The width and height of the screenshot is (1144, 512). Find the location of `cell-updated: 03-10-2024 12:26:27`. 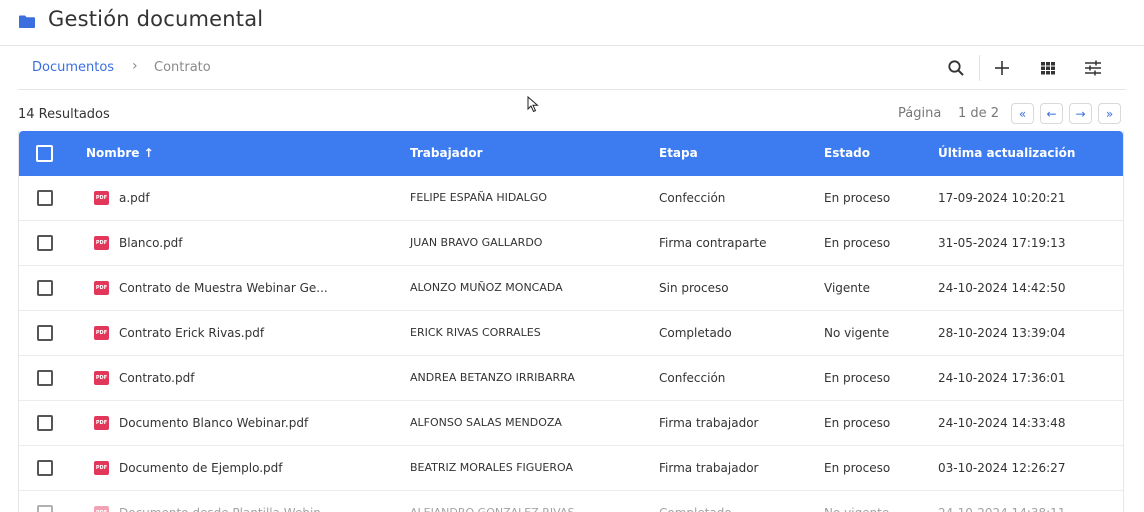

cell-updated: 03-10-2024 12:26:27 is located at coordinates (1002, 468).